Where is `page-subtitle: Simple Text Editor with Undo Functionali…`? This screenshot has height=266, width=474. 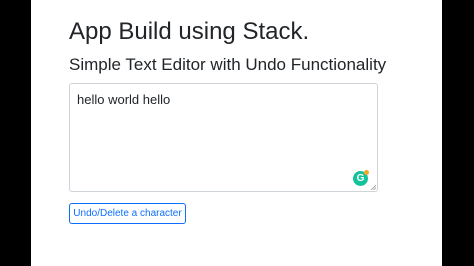 page-subtitle: Simple Text Editor with Undo Functionali… is located at coordinates (228, 64).